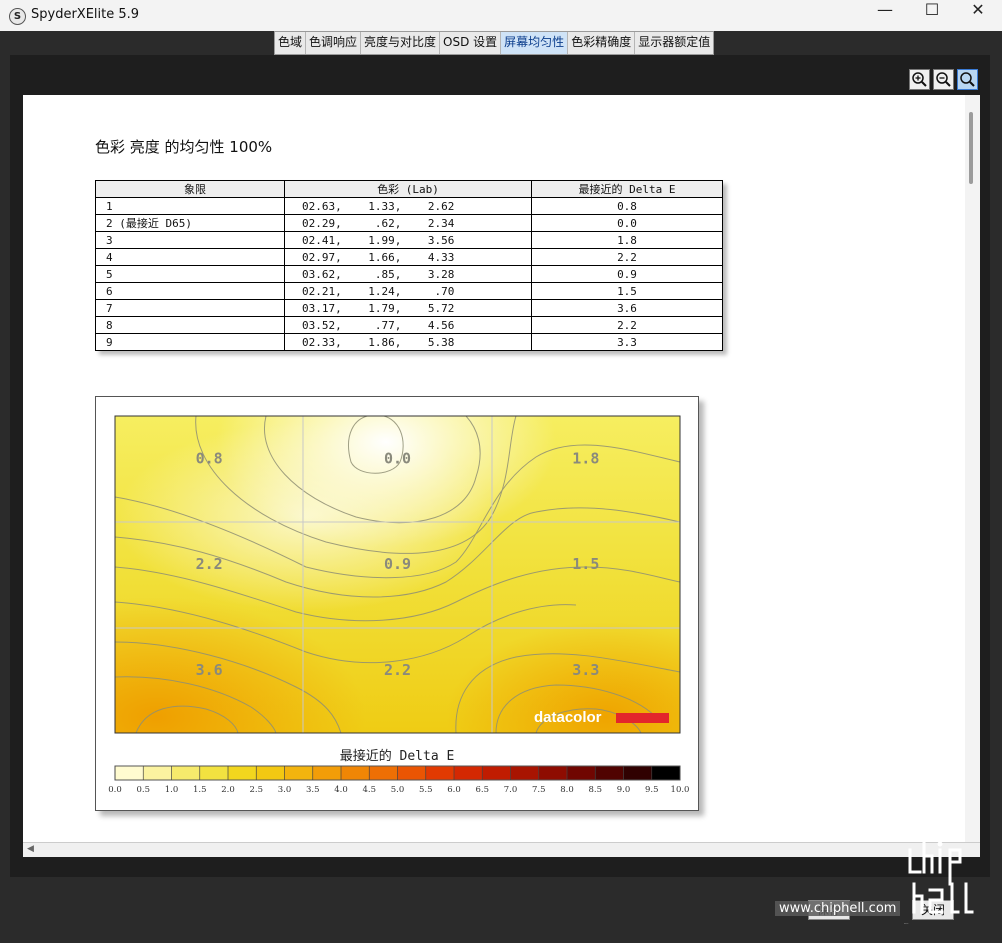 This screenshot has height=943, width=1002. I want to click on table-row: 9 02.33, 1.86, 5.38 3.3, so click(409, 342).